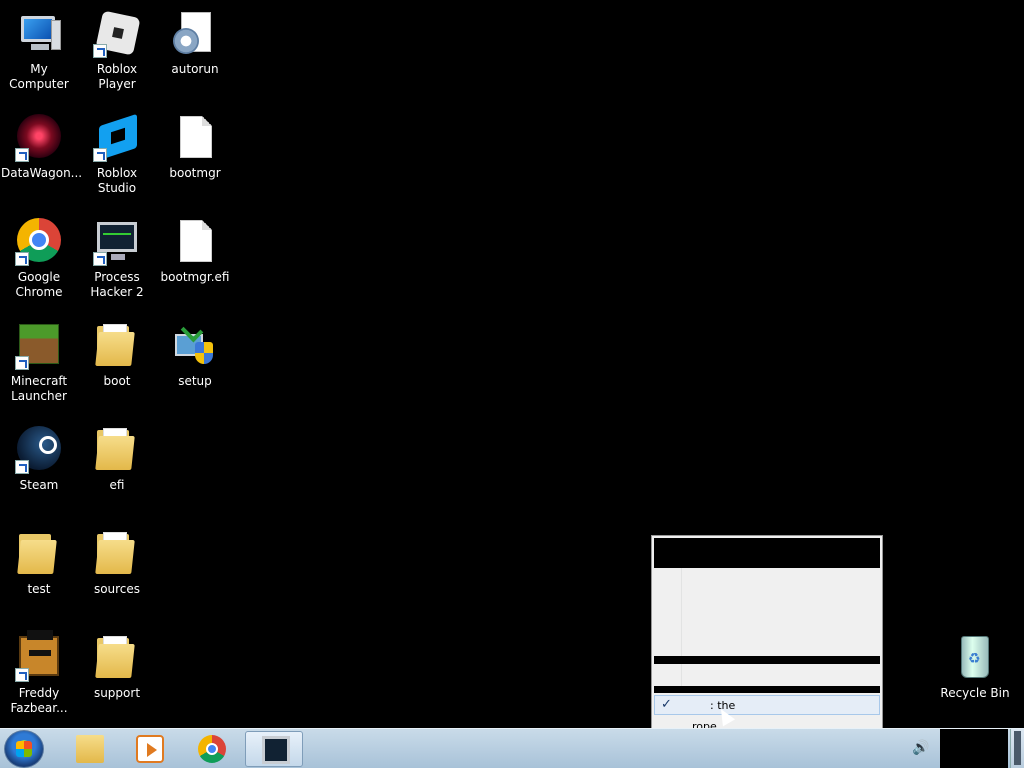  What do you see at coordinates (767, 637) in the screenshot?
I see `context-menu: ✓ : the rope` at bounding box center [767, 637].